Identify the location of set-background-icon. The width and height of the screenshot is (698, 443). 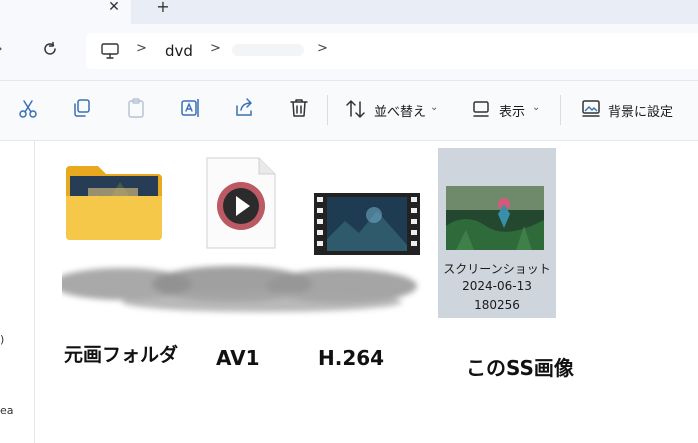
(592, 110).